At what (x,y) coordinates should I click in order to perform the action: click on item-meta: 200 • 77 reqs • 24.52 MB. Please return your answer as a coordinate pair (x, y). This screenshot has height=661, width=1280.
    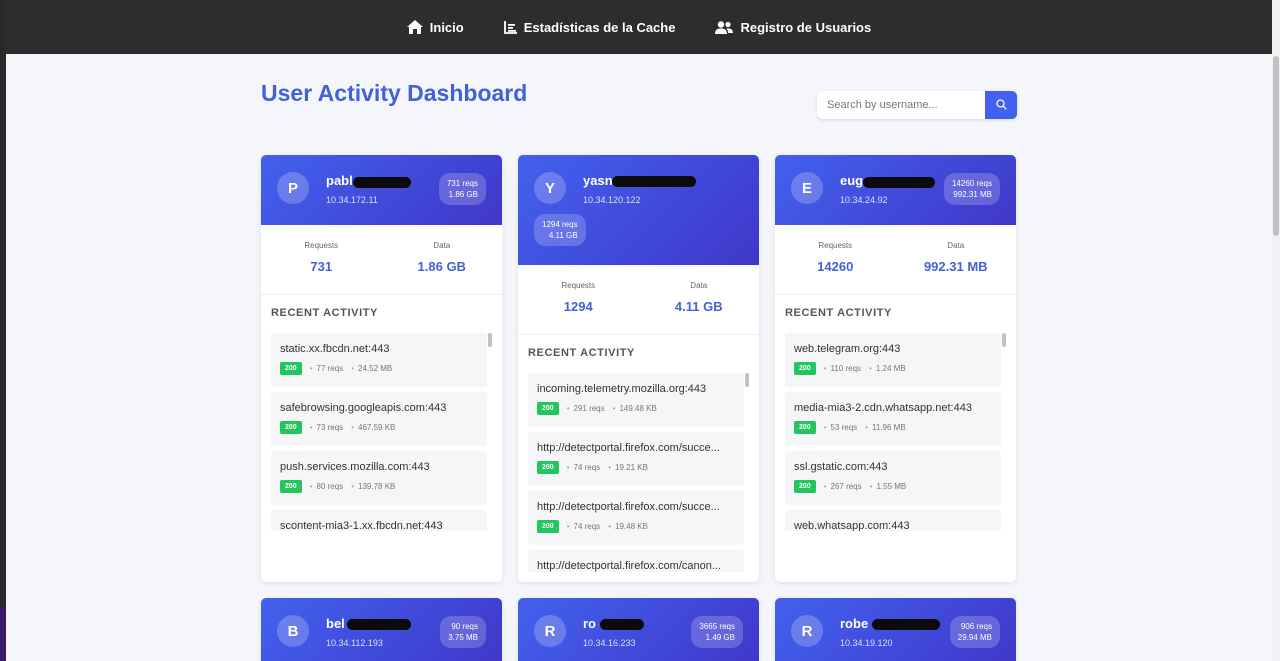
    Looking at the image, I should click on (383, 368).